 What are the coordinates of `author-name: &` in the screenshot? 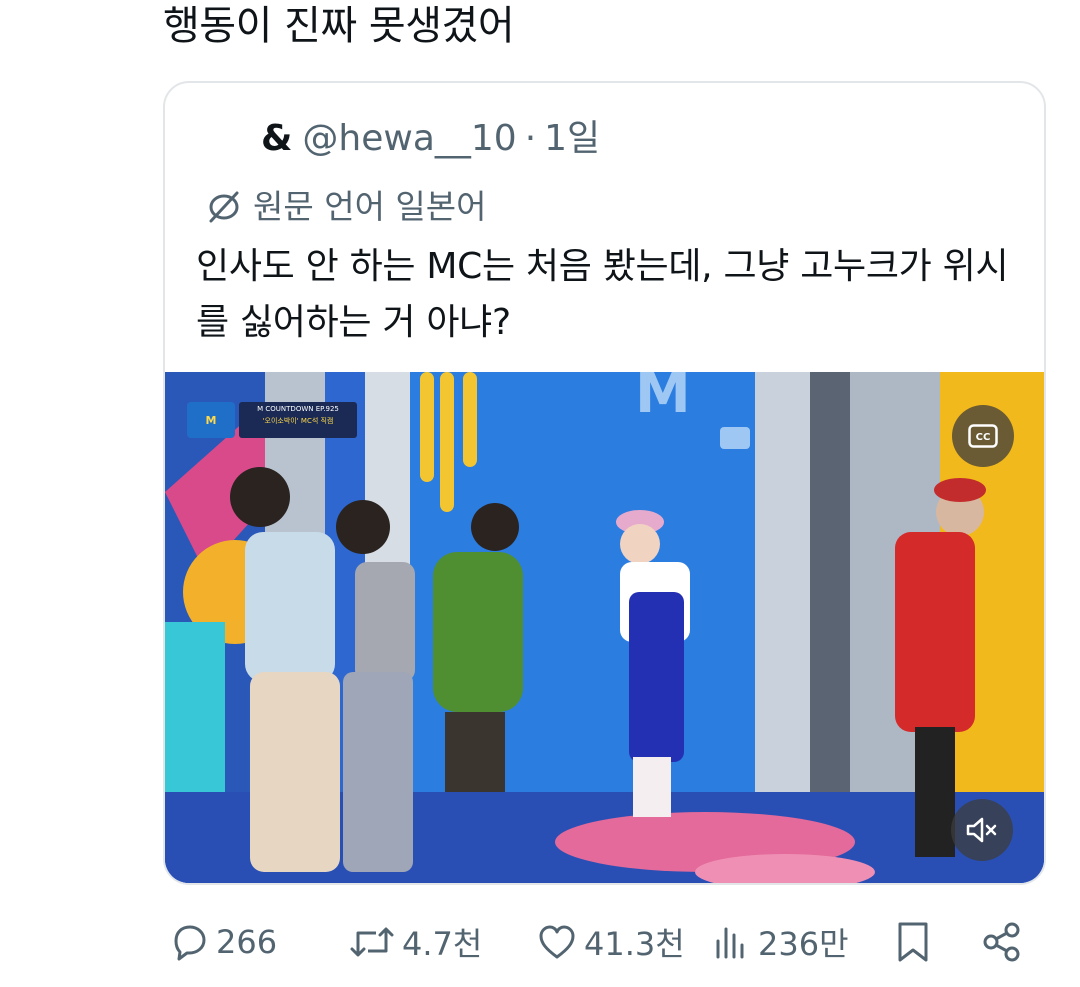 It's located at (277, 138).